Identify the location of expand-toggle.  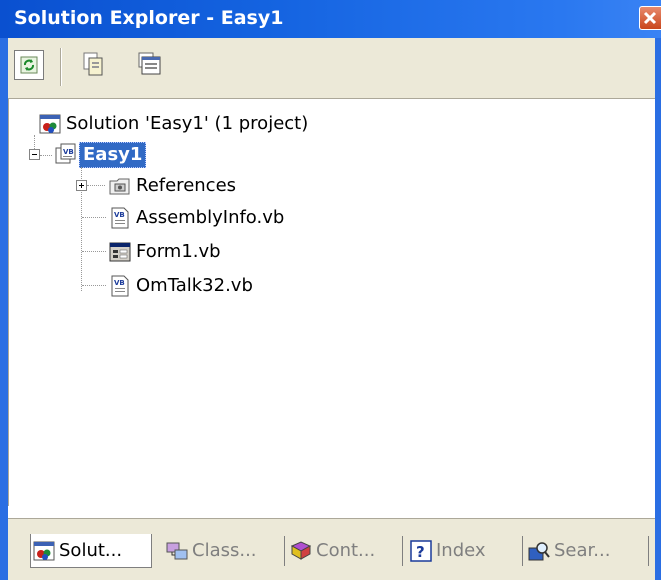
(81, 185).